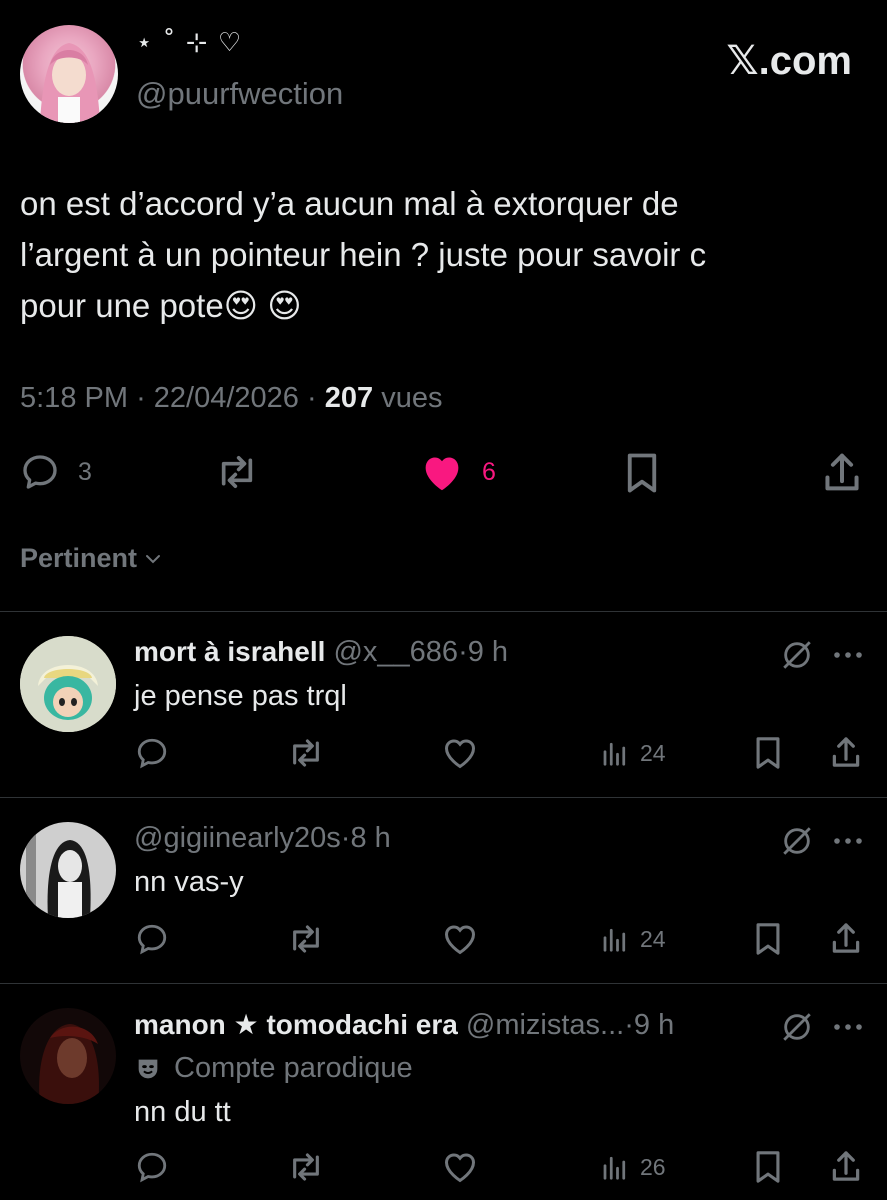  Describe the element at coordinates (226, 398) in the screenshot. I see `tweet-date: 22/04/2026` at that location.